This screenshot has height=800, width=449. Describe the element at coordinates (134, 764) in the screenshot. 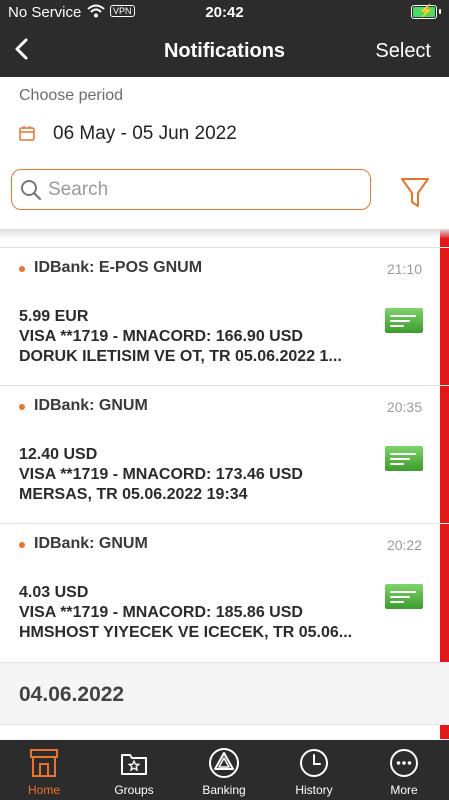

I see `groups-icon` at that location.